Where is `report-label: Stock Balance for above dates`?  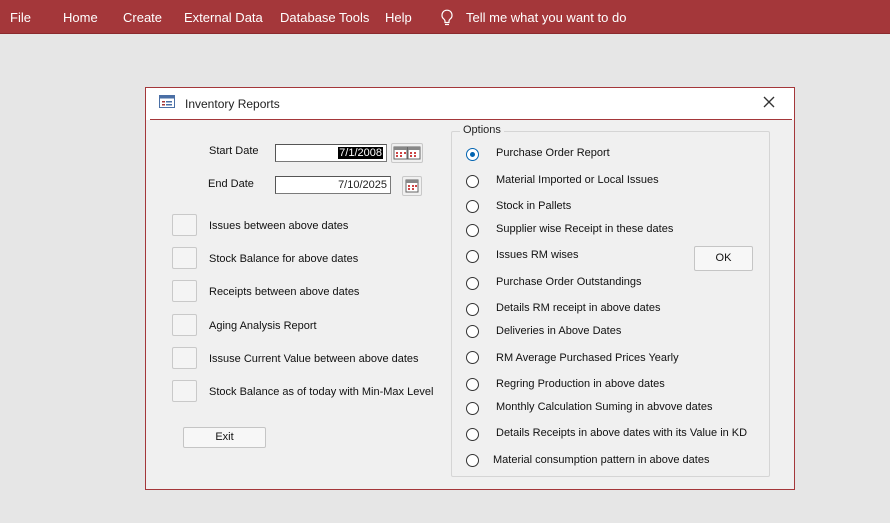
report-label: Stock Balance for above dates is located at coordinates (284, 259).